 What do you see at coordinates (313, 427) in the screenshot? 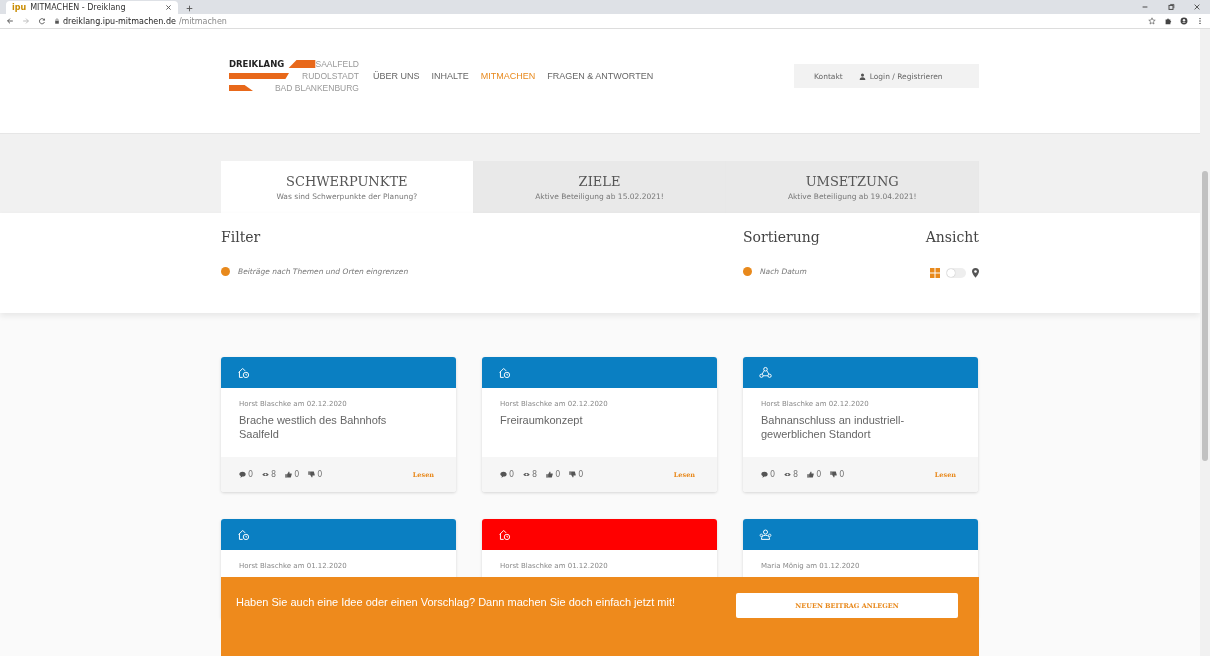
I see `post-title: Brache westlich des Bahnhofs Saalfeld` at bounding box center [313, 427].